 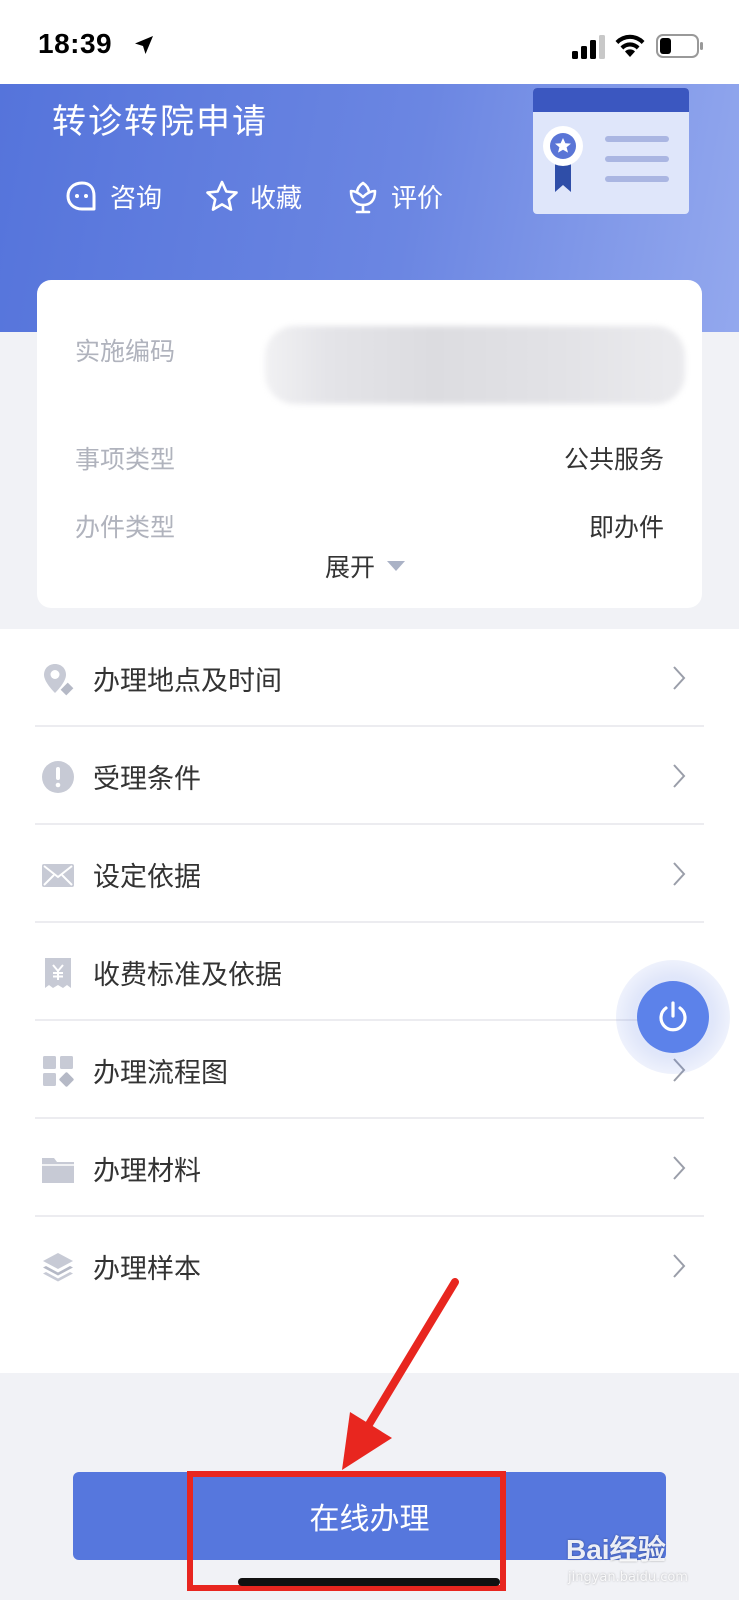 What do you see at coordinates (475, 365) in the screenshot?
I see `implementation-code-value-blurred` at bounding box center [475, 365].